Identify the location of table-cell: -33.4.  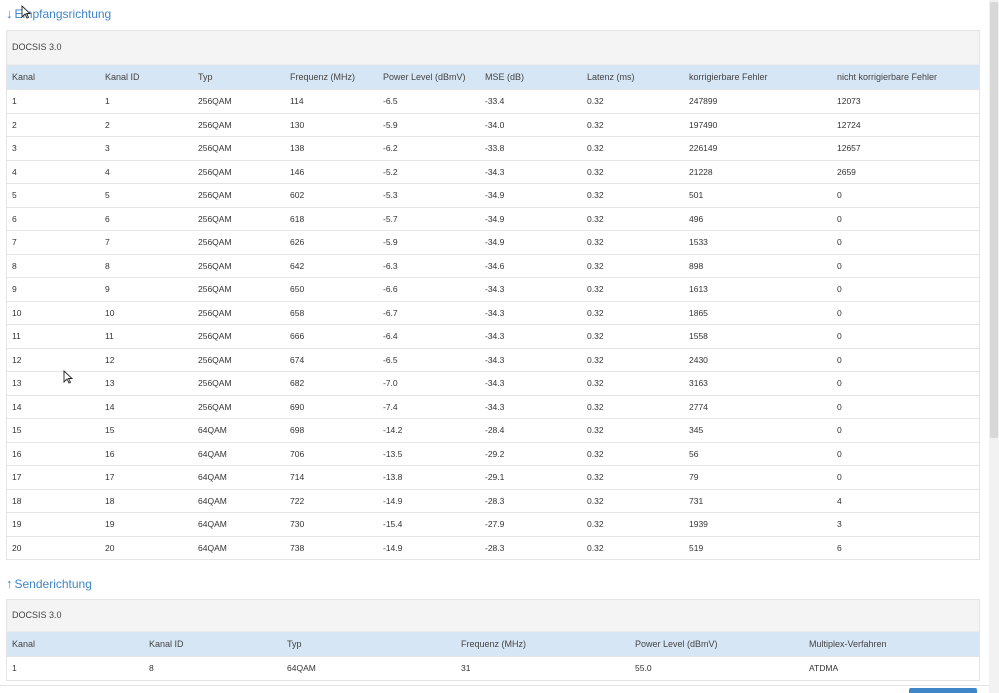
(531, 101).